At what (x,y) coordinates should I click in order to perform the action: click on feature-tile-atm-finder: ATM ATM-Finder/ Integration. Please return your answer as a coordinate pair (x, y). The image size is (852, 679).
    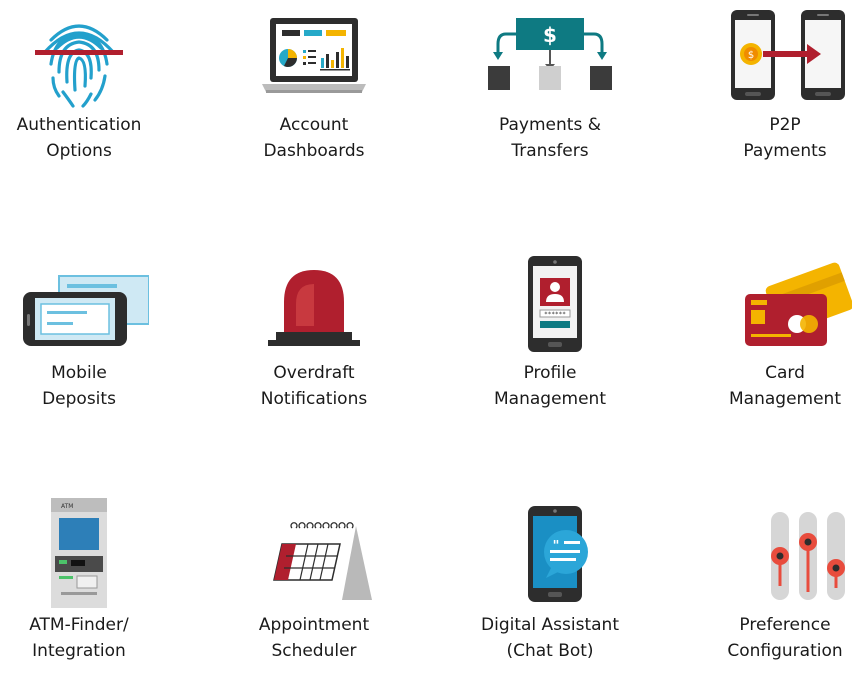
    Looking at the image, I should click on (89, 580).